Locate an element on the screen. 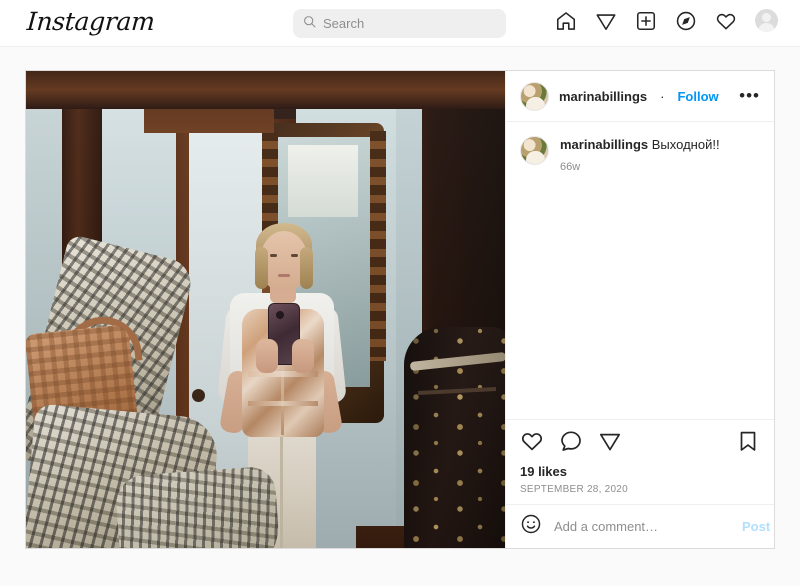 The width and height of the screenshot is (800, 586). post-comment-button: Post is located at coordinates (756, 526).